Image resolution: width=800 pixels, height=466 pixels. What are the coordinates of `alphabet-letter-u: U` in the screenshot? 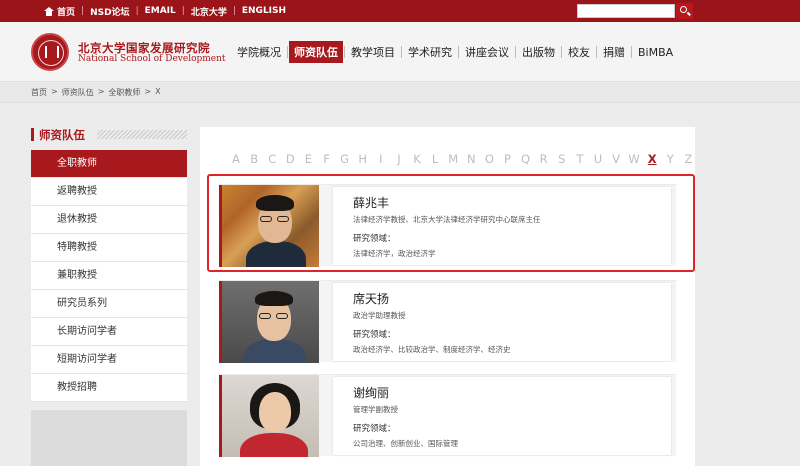 It's located at (598, 159).